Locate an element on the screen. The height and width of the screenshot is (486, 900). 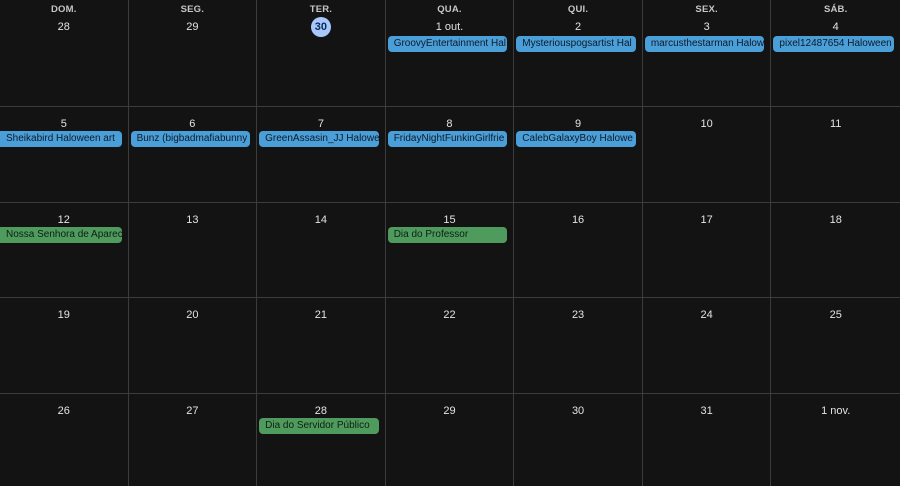
weekday-header: SEX. is located at coordinates (706, 9).